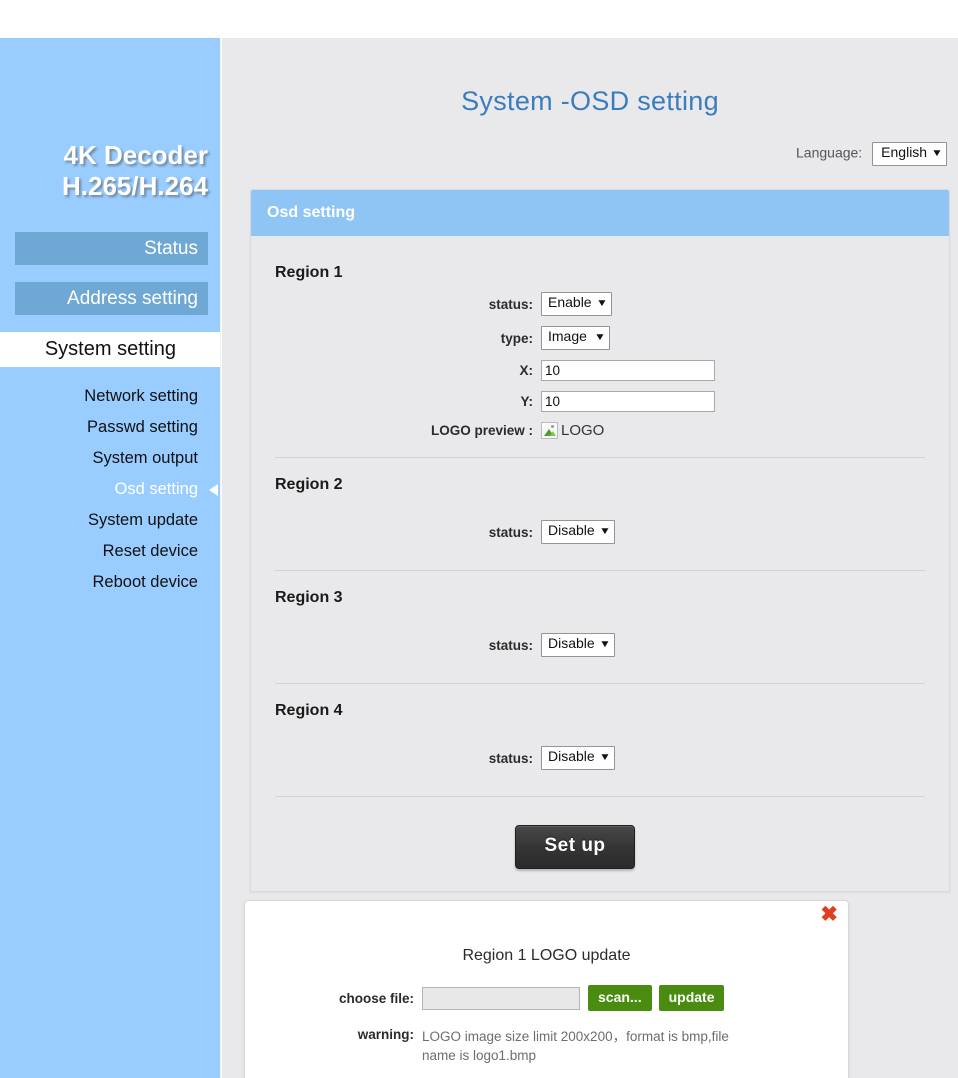 The image size is (958, 1078). Describe the element at coordinates (132, 298) in the screenshot. I see `sidebar-item-address-setting-label: Address setting` at that location.